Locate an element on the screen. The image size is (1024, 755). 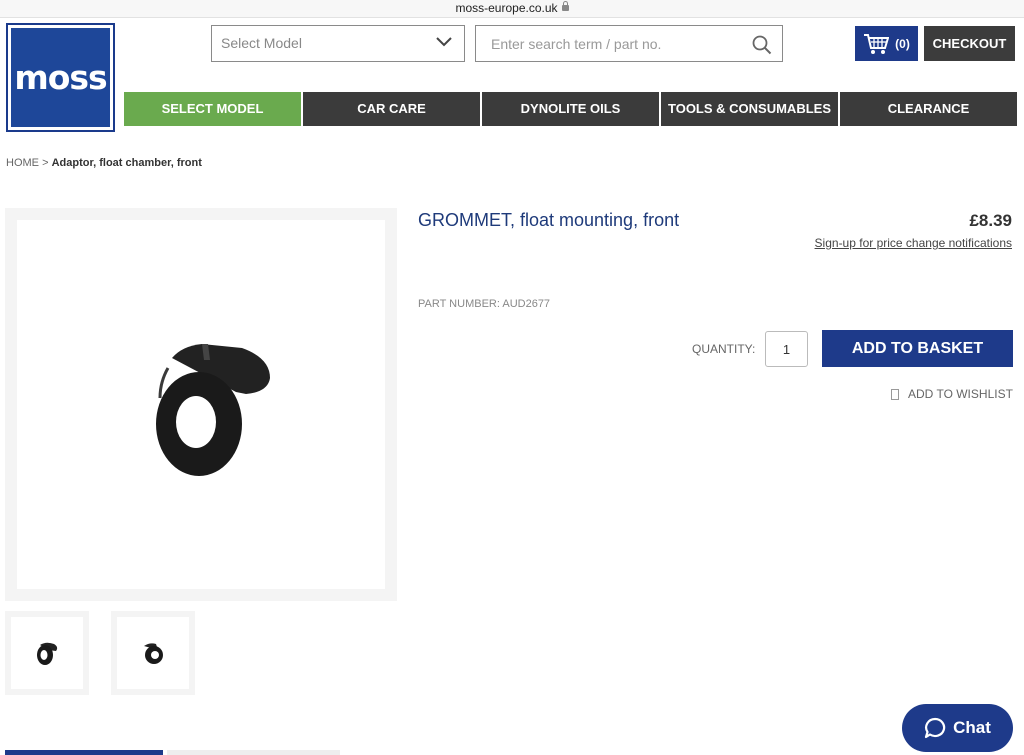
tab-secondary is located at coordinates (253, 752).